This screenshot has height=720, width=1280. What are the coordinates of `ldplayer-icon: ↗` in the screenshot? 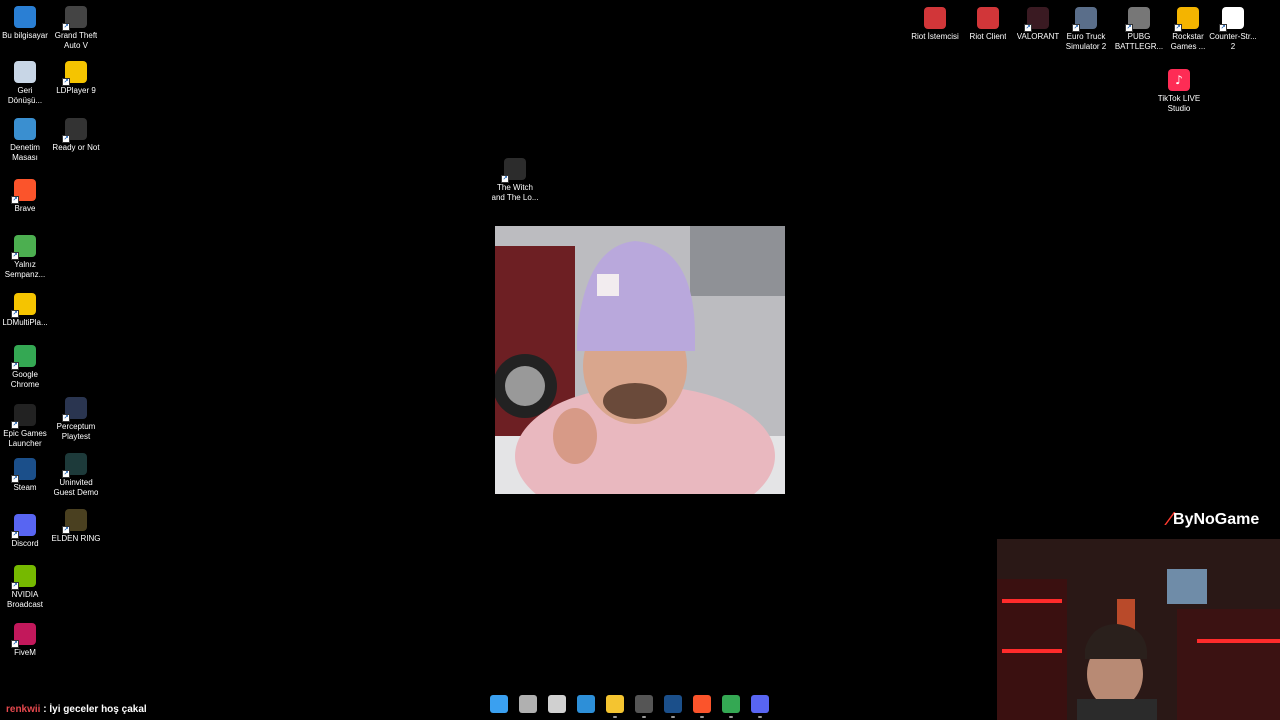 It's located at (74, 73).